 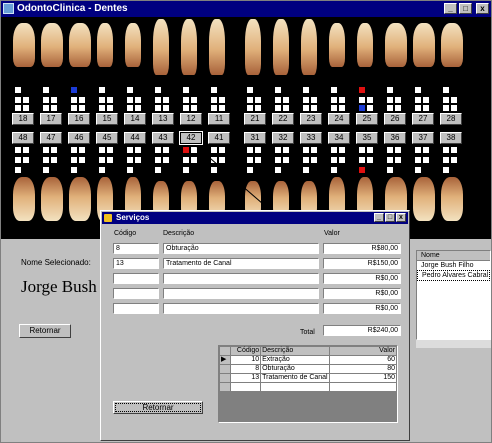 I want to click on grid-row: ▶ 10 Extração 60, so click(x=308, y=360).